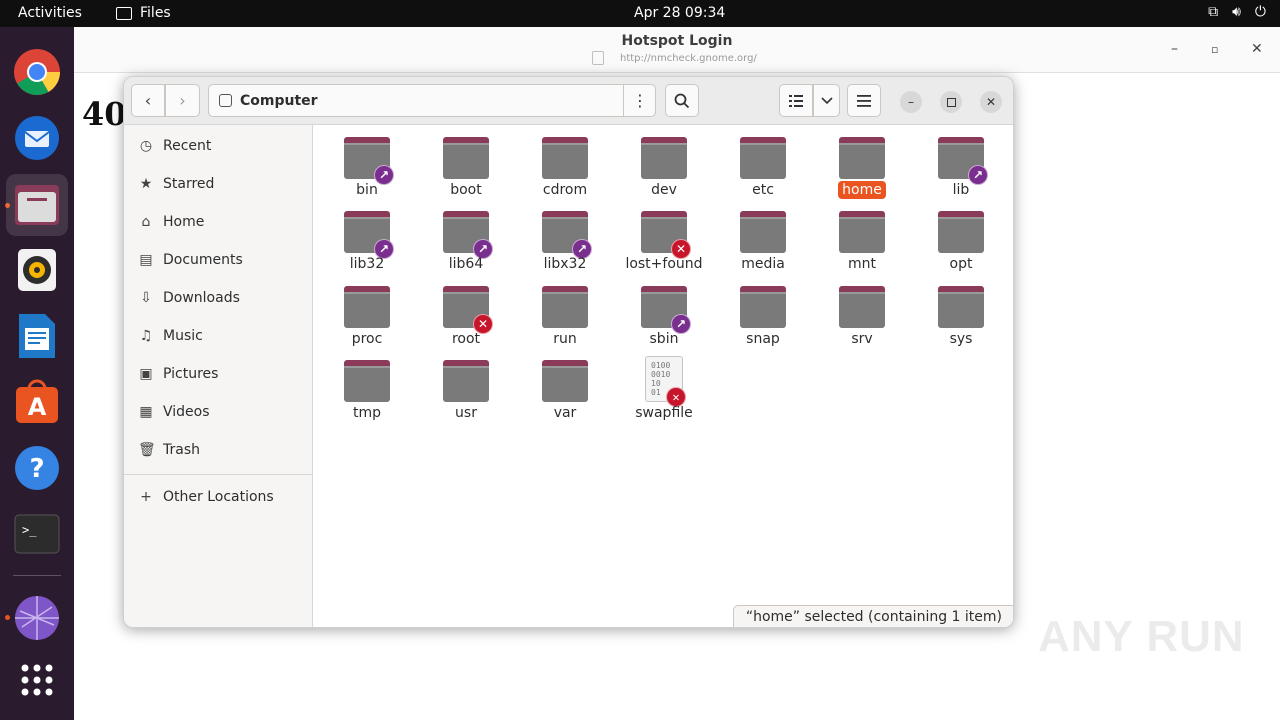 This screenshot has width=1280, height=720. I want to click on folder-item: ✕ lost+found, so click(664, 240).